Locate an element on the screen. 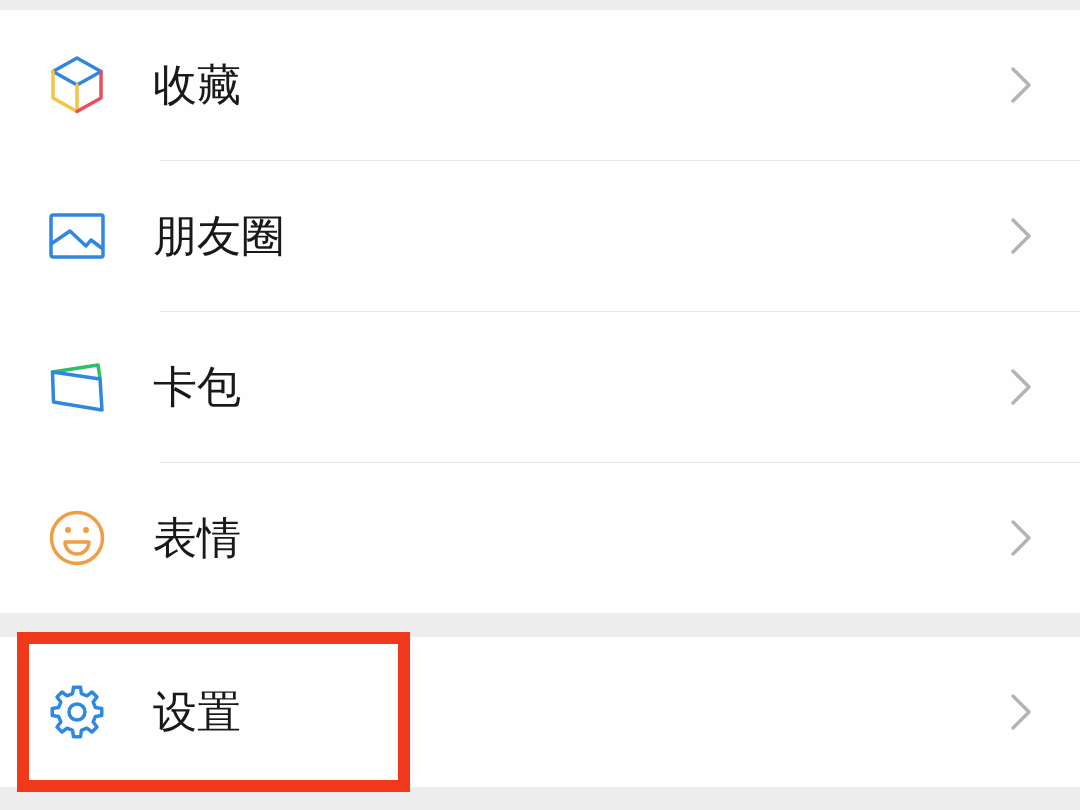  card-icon is located at coordinates (77, 387).